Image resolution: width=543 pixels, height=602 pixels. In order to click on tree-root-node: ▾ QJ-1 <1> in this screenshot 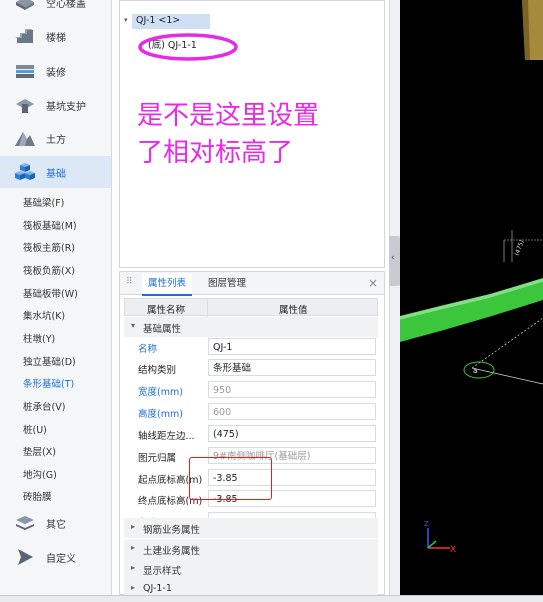, I will do `click(167, 21)`.